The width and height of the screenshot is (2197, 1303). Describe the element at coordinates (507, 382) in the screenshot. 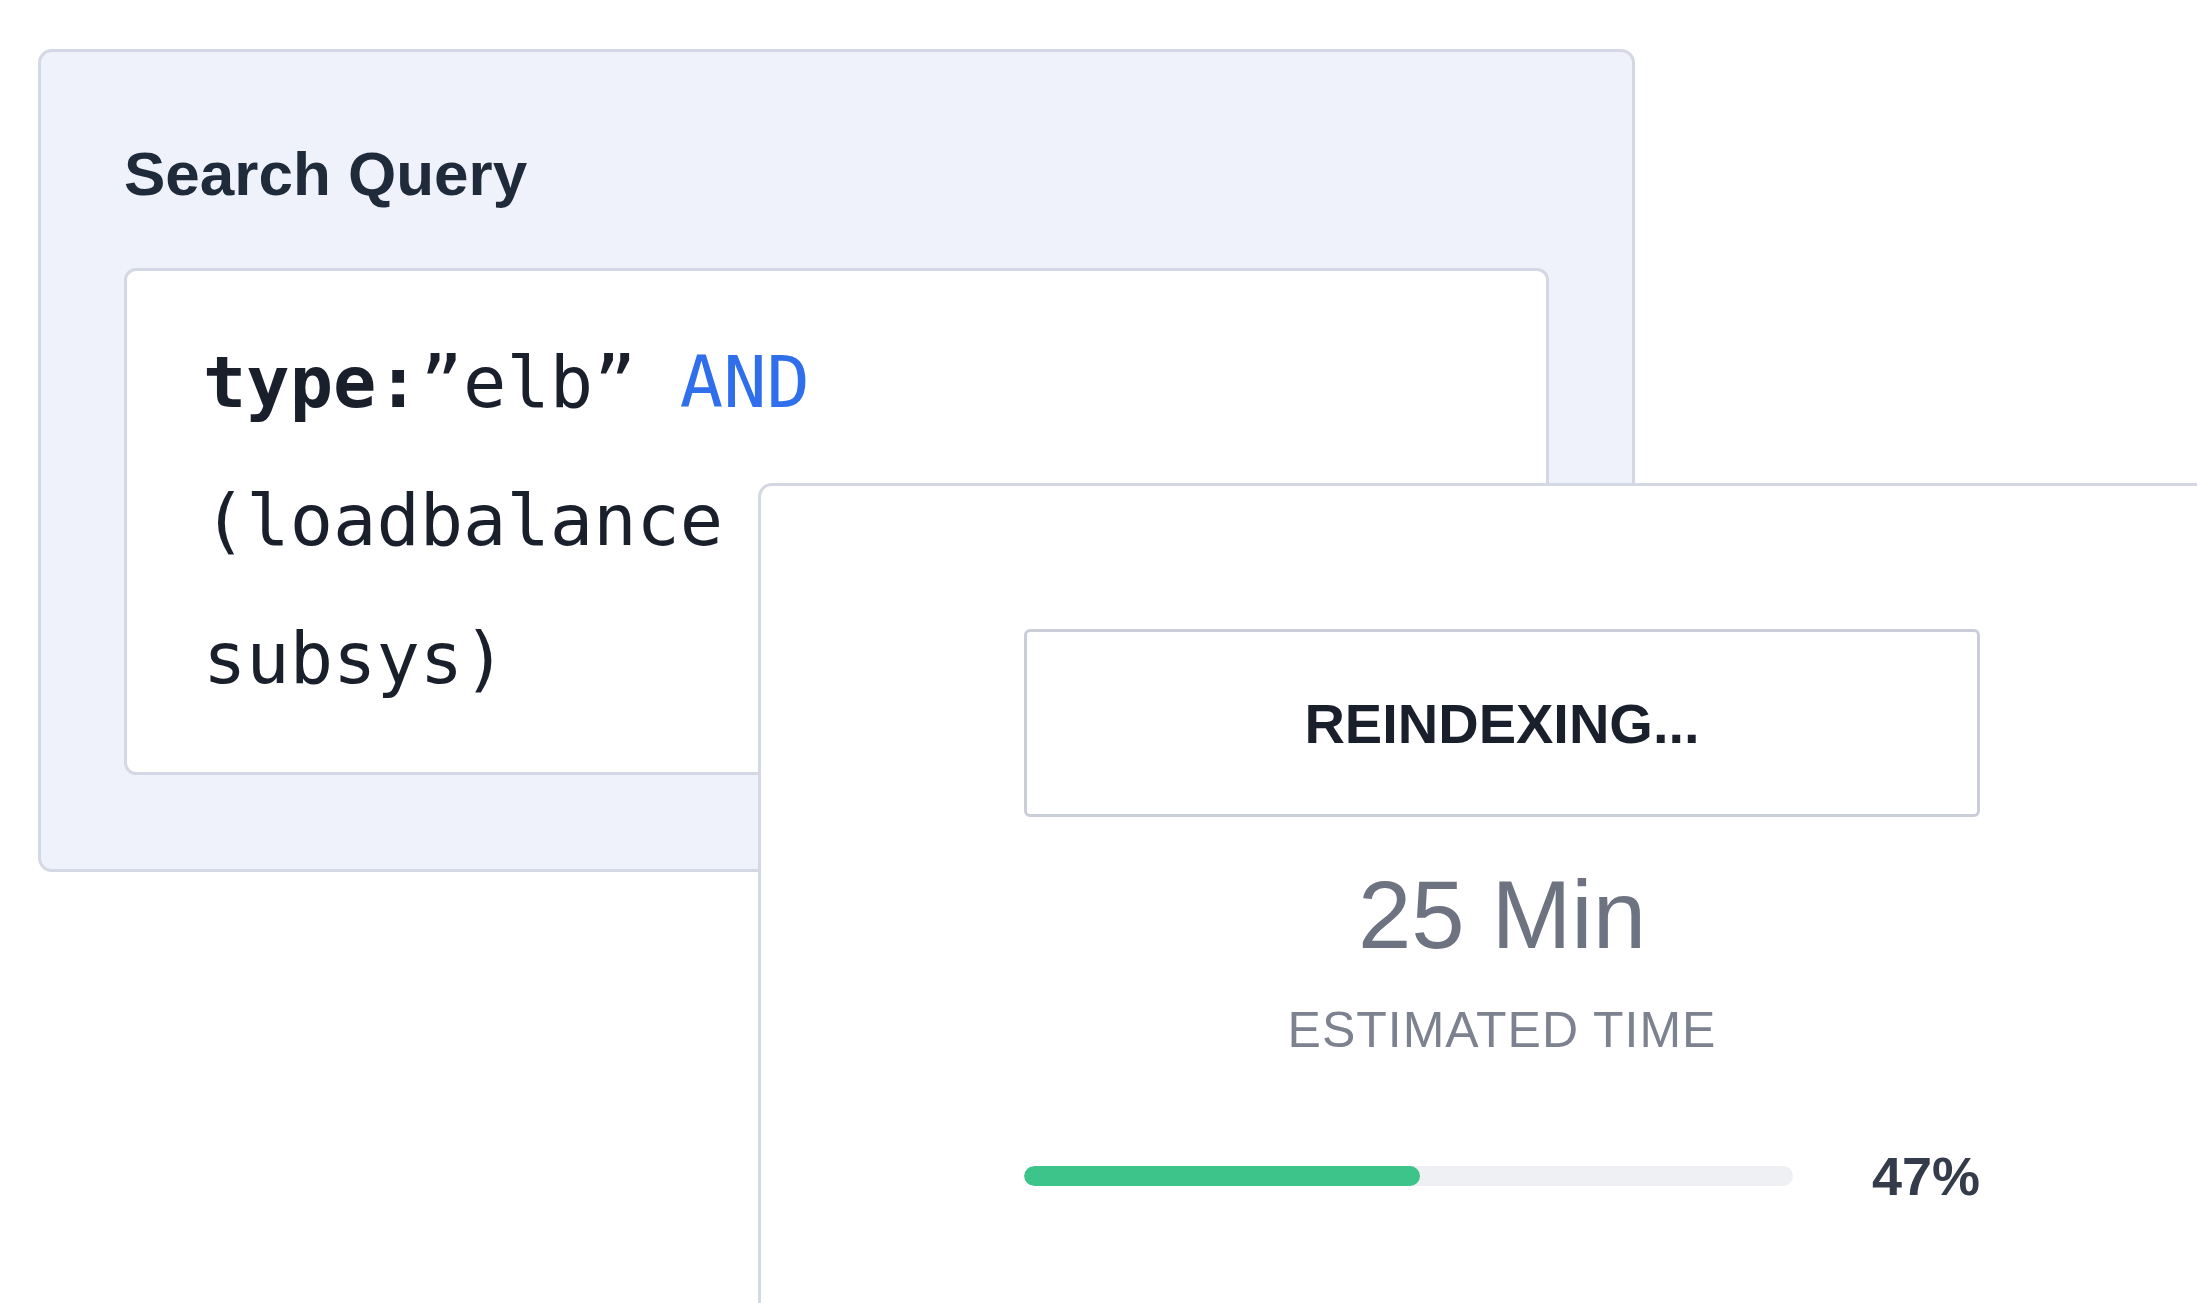

I see `code-line: type:”elb” AND` at that location.